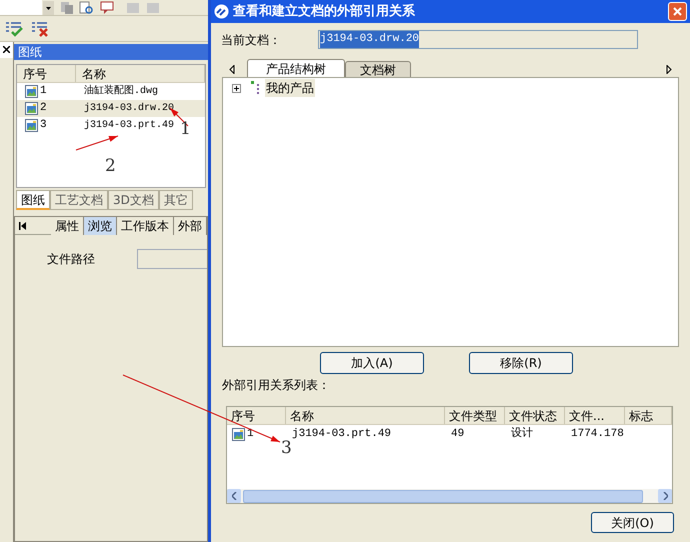 The image size is (690, 542). What do you see at coordinates (632, 522) in the screenshot?
I see `close-button: 关闭(O)` at bounding box center [632, 522].